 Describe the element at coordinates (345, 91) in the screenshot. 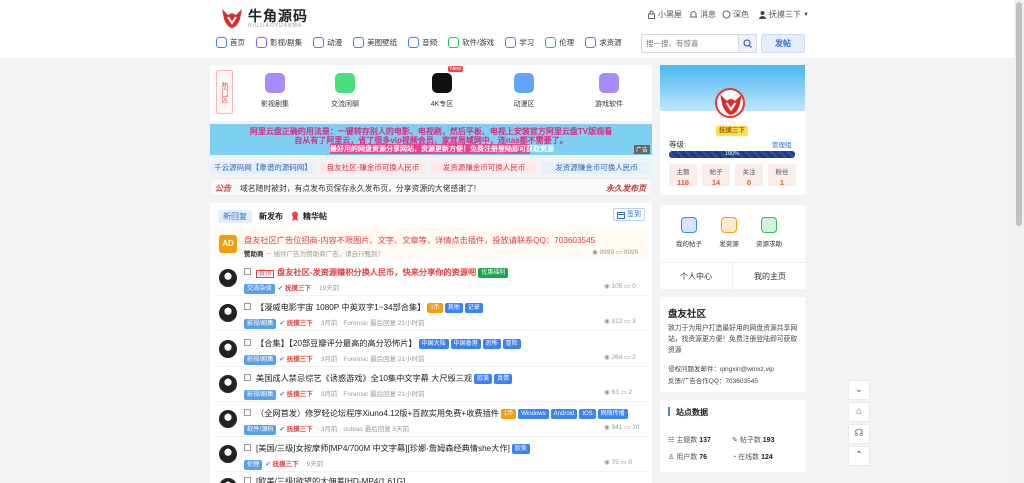

I see `hot-item-1: 交流闲聊` at that location.